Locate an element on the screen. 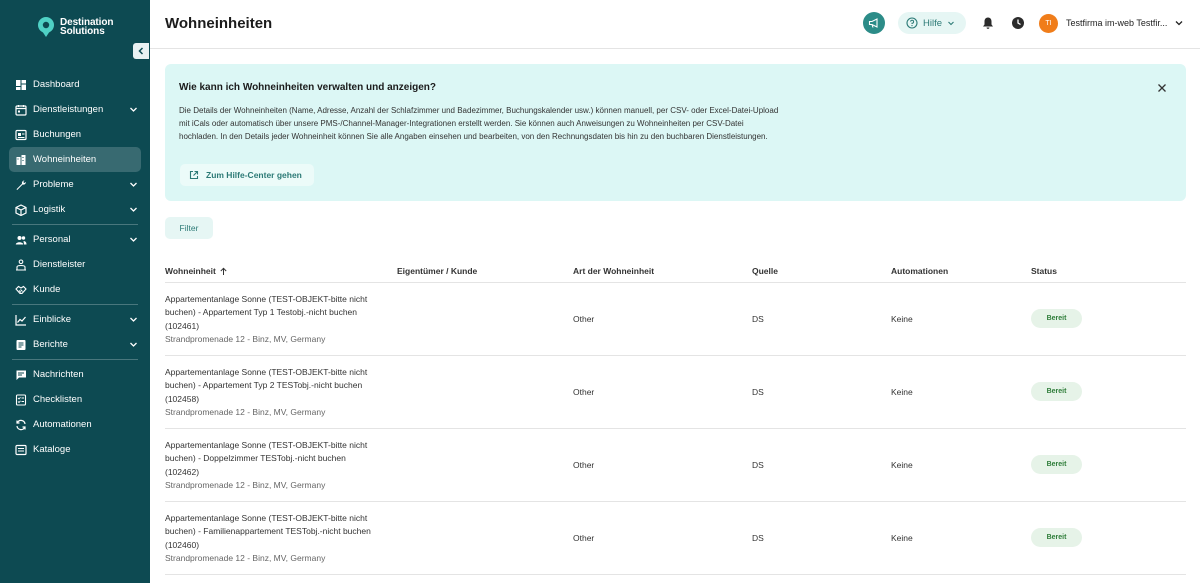 Image resolution: width=1200 pixels, height=583 pixels. sidebar-item-label: Dienstleister is located at coordinates (59, 264).